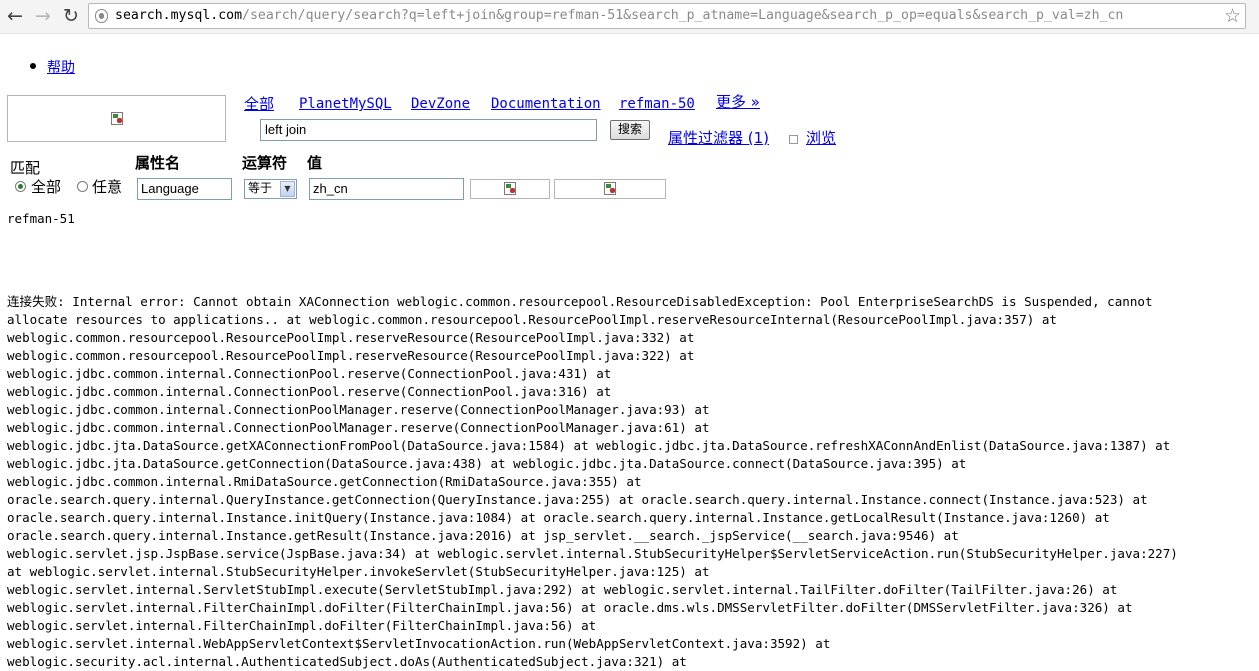 The width and height of the screenshot is (1259, 671). I want to click on add-filter-button, so click(510, 189).